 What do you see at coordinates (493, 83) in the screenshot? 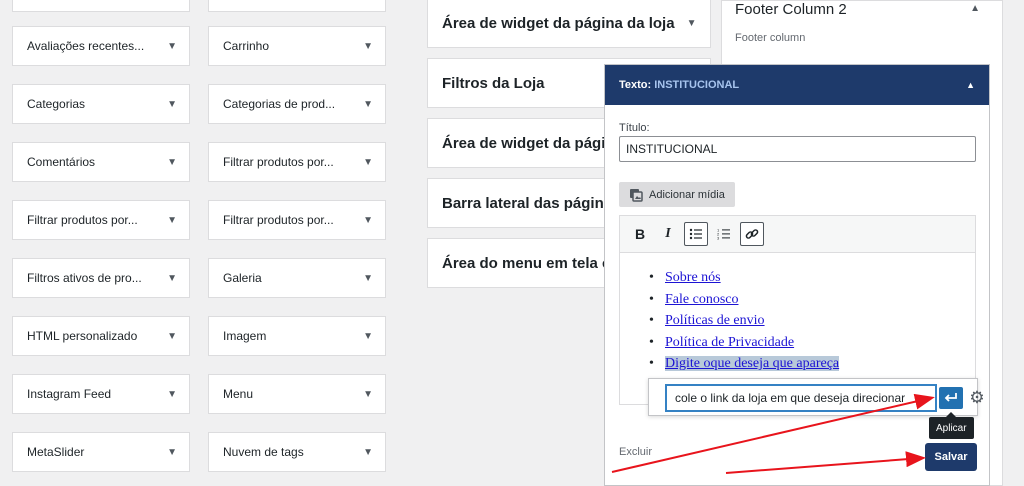
I see `widget-area-title: Filtros da Loja` at bounding box center [493, 83].